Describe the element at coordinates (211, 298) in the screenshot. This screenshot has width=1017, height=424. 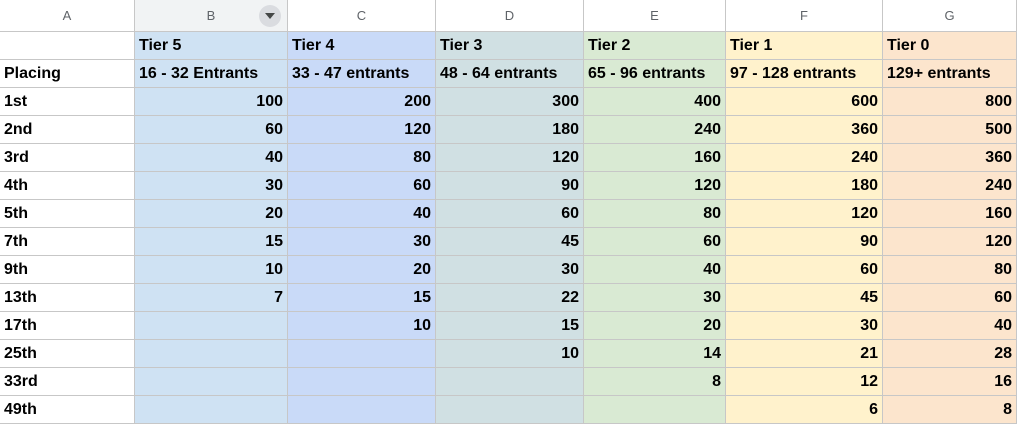
I see `cell-b: 7` at that location.